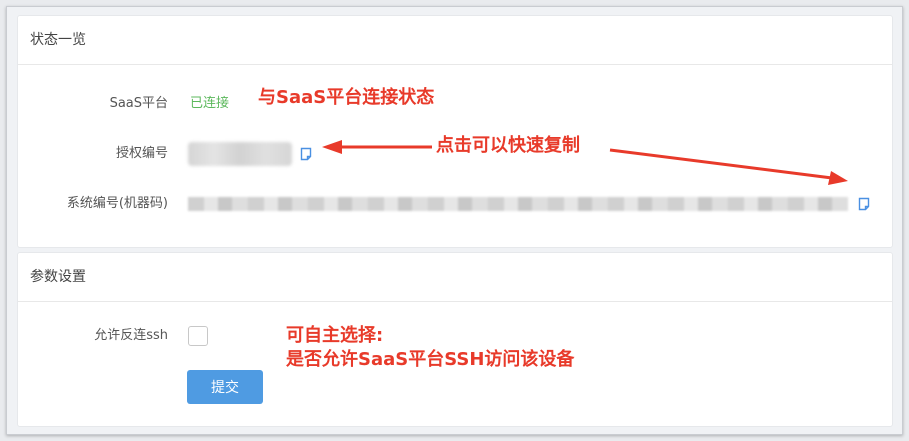 The width and height of the screenshot is (909, 441). I want to click on annotation-arrows, so click(585, 162).